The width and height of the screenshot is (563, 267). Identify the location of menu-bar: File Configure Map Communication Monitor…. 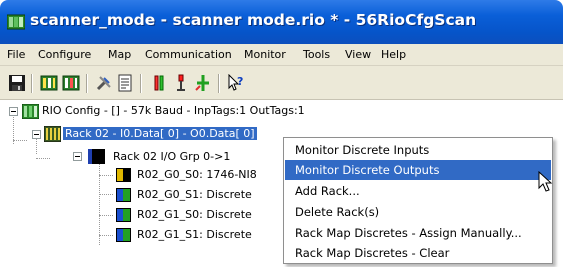
(281, 55).